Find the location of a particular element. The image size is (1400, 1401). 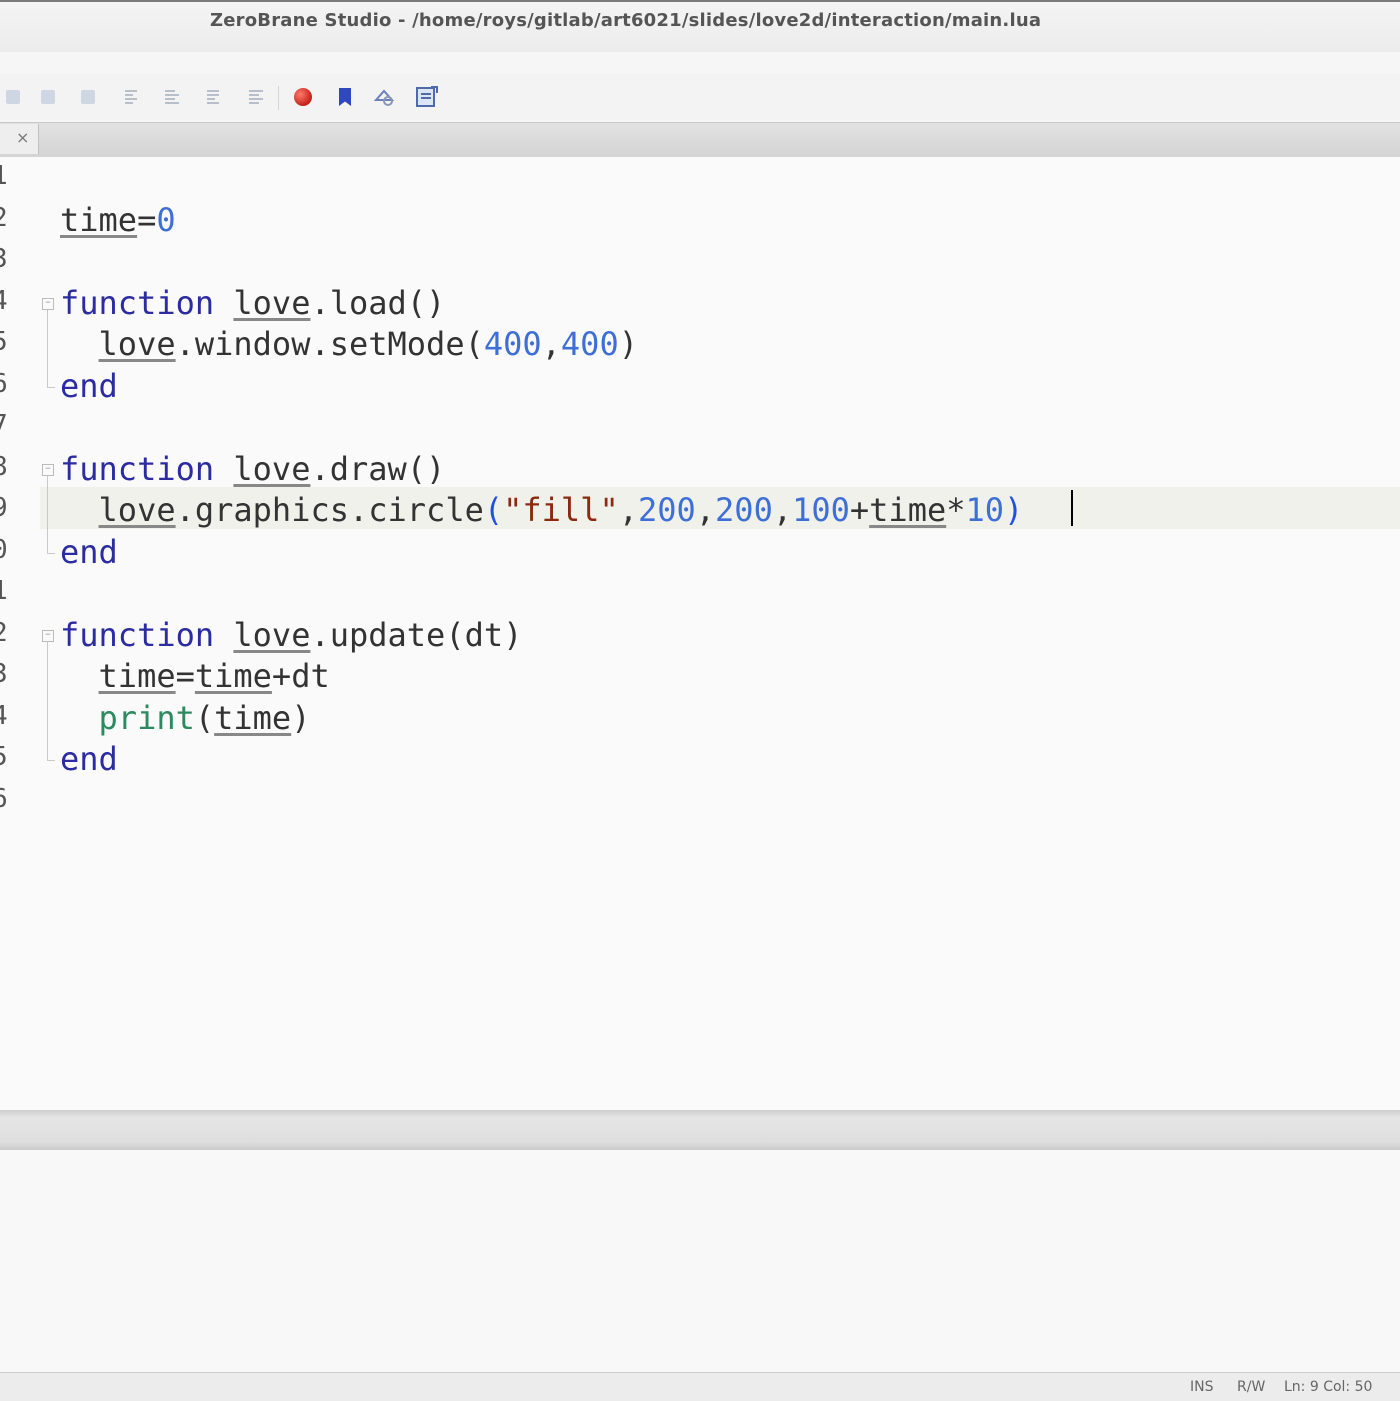

line-number: 8 is located at coordinates (6, 467).